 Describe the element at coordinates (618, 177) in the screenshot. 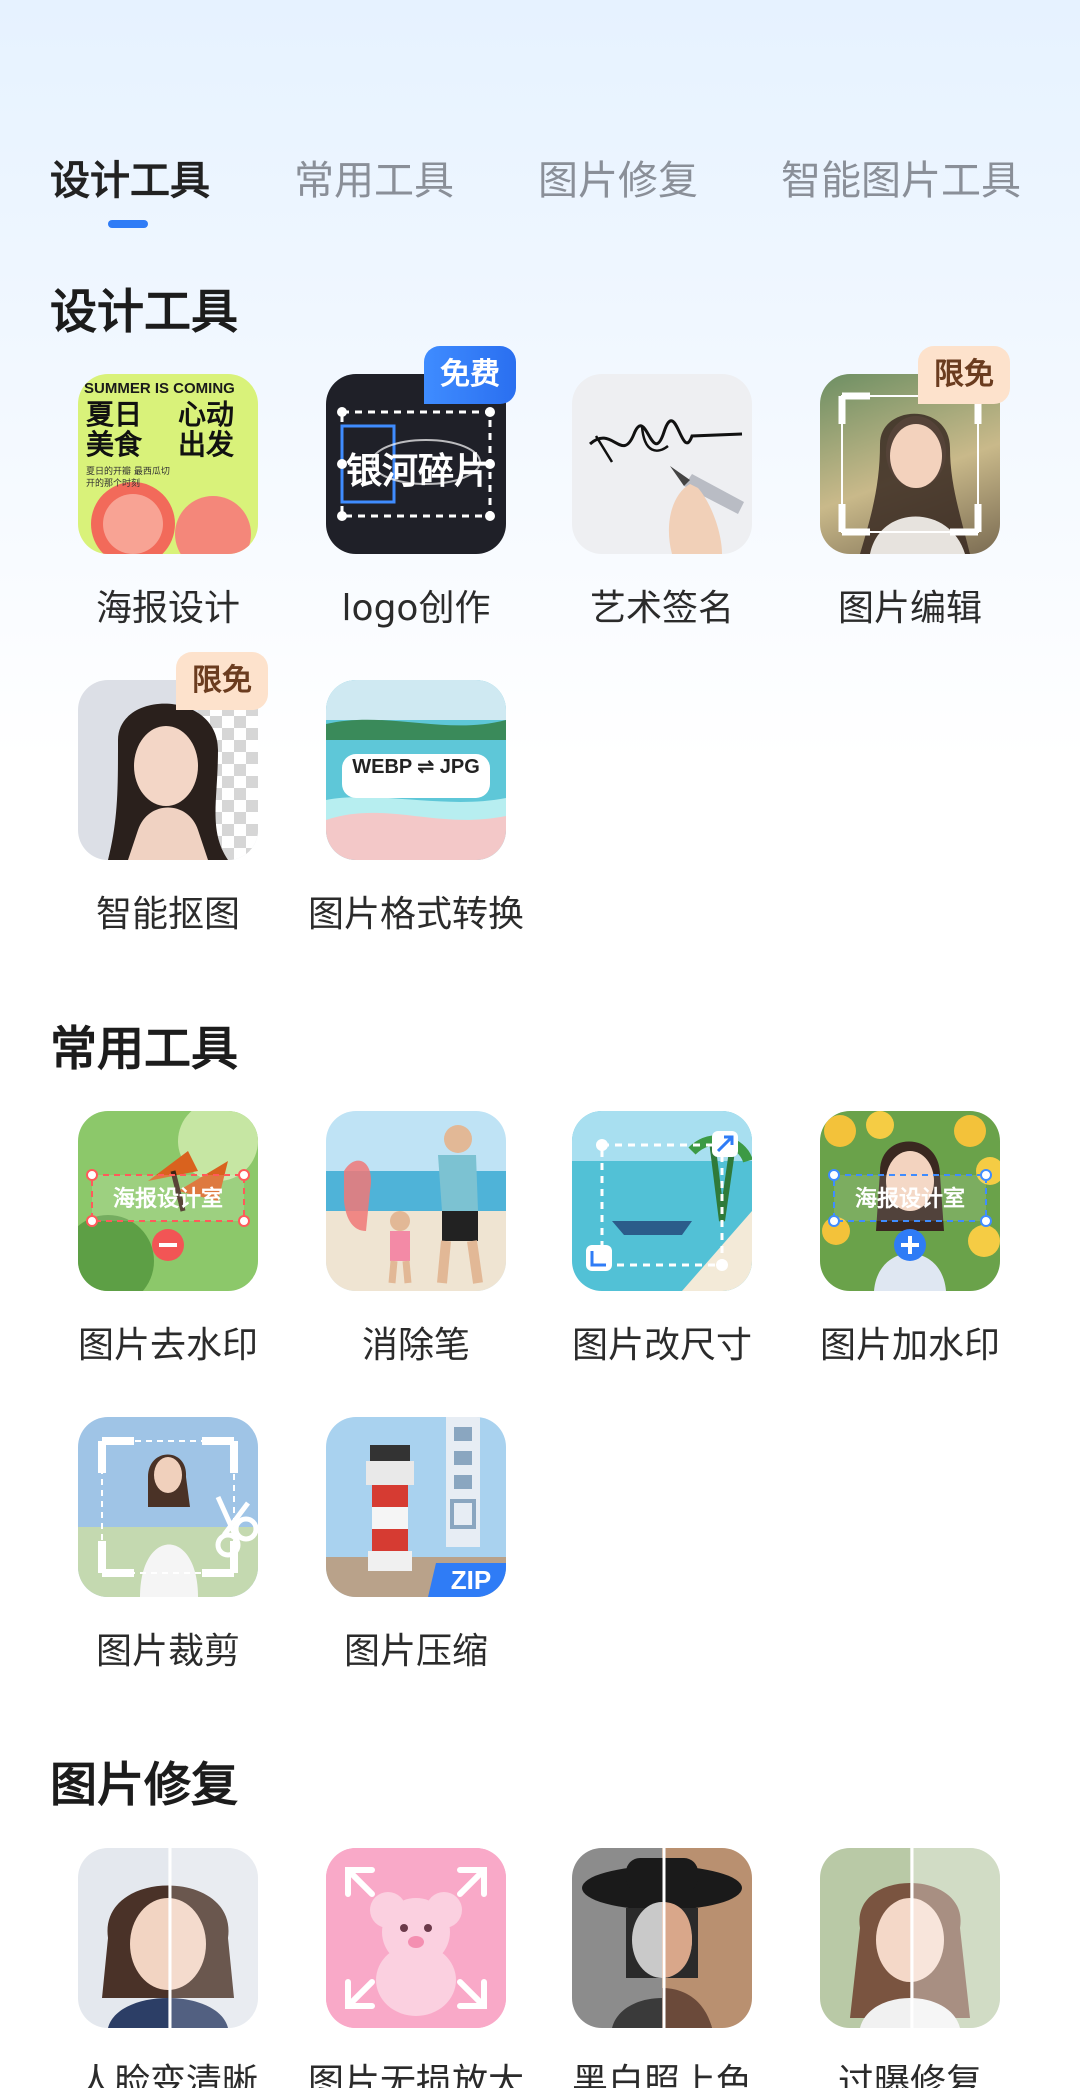

I see `tab-image-repair: 图片修复` at that location.